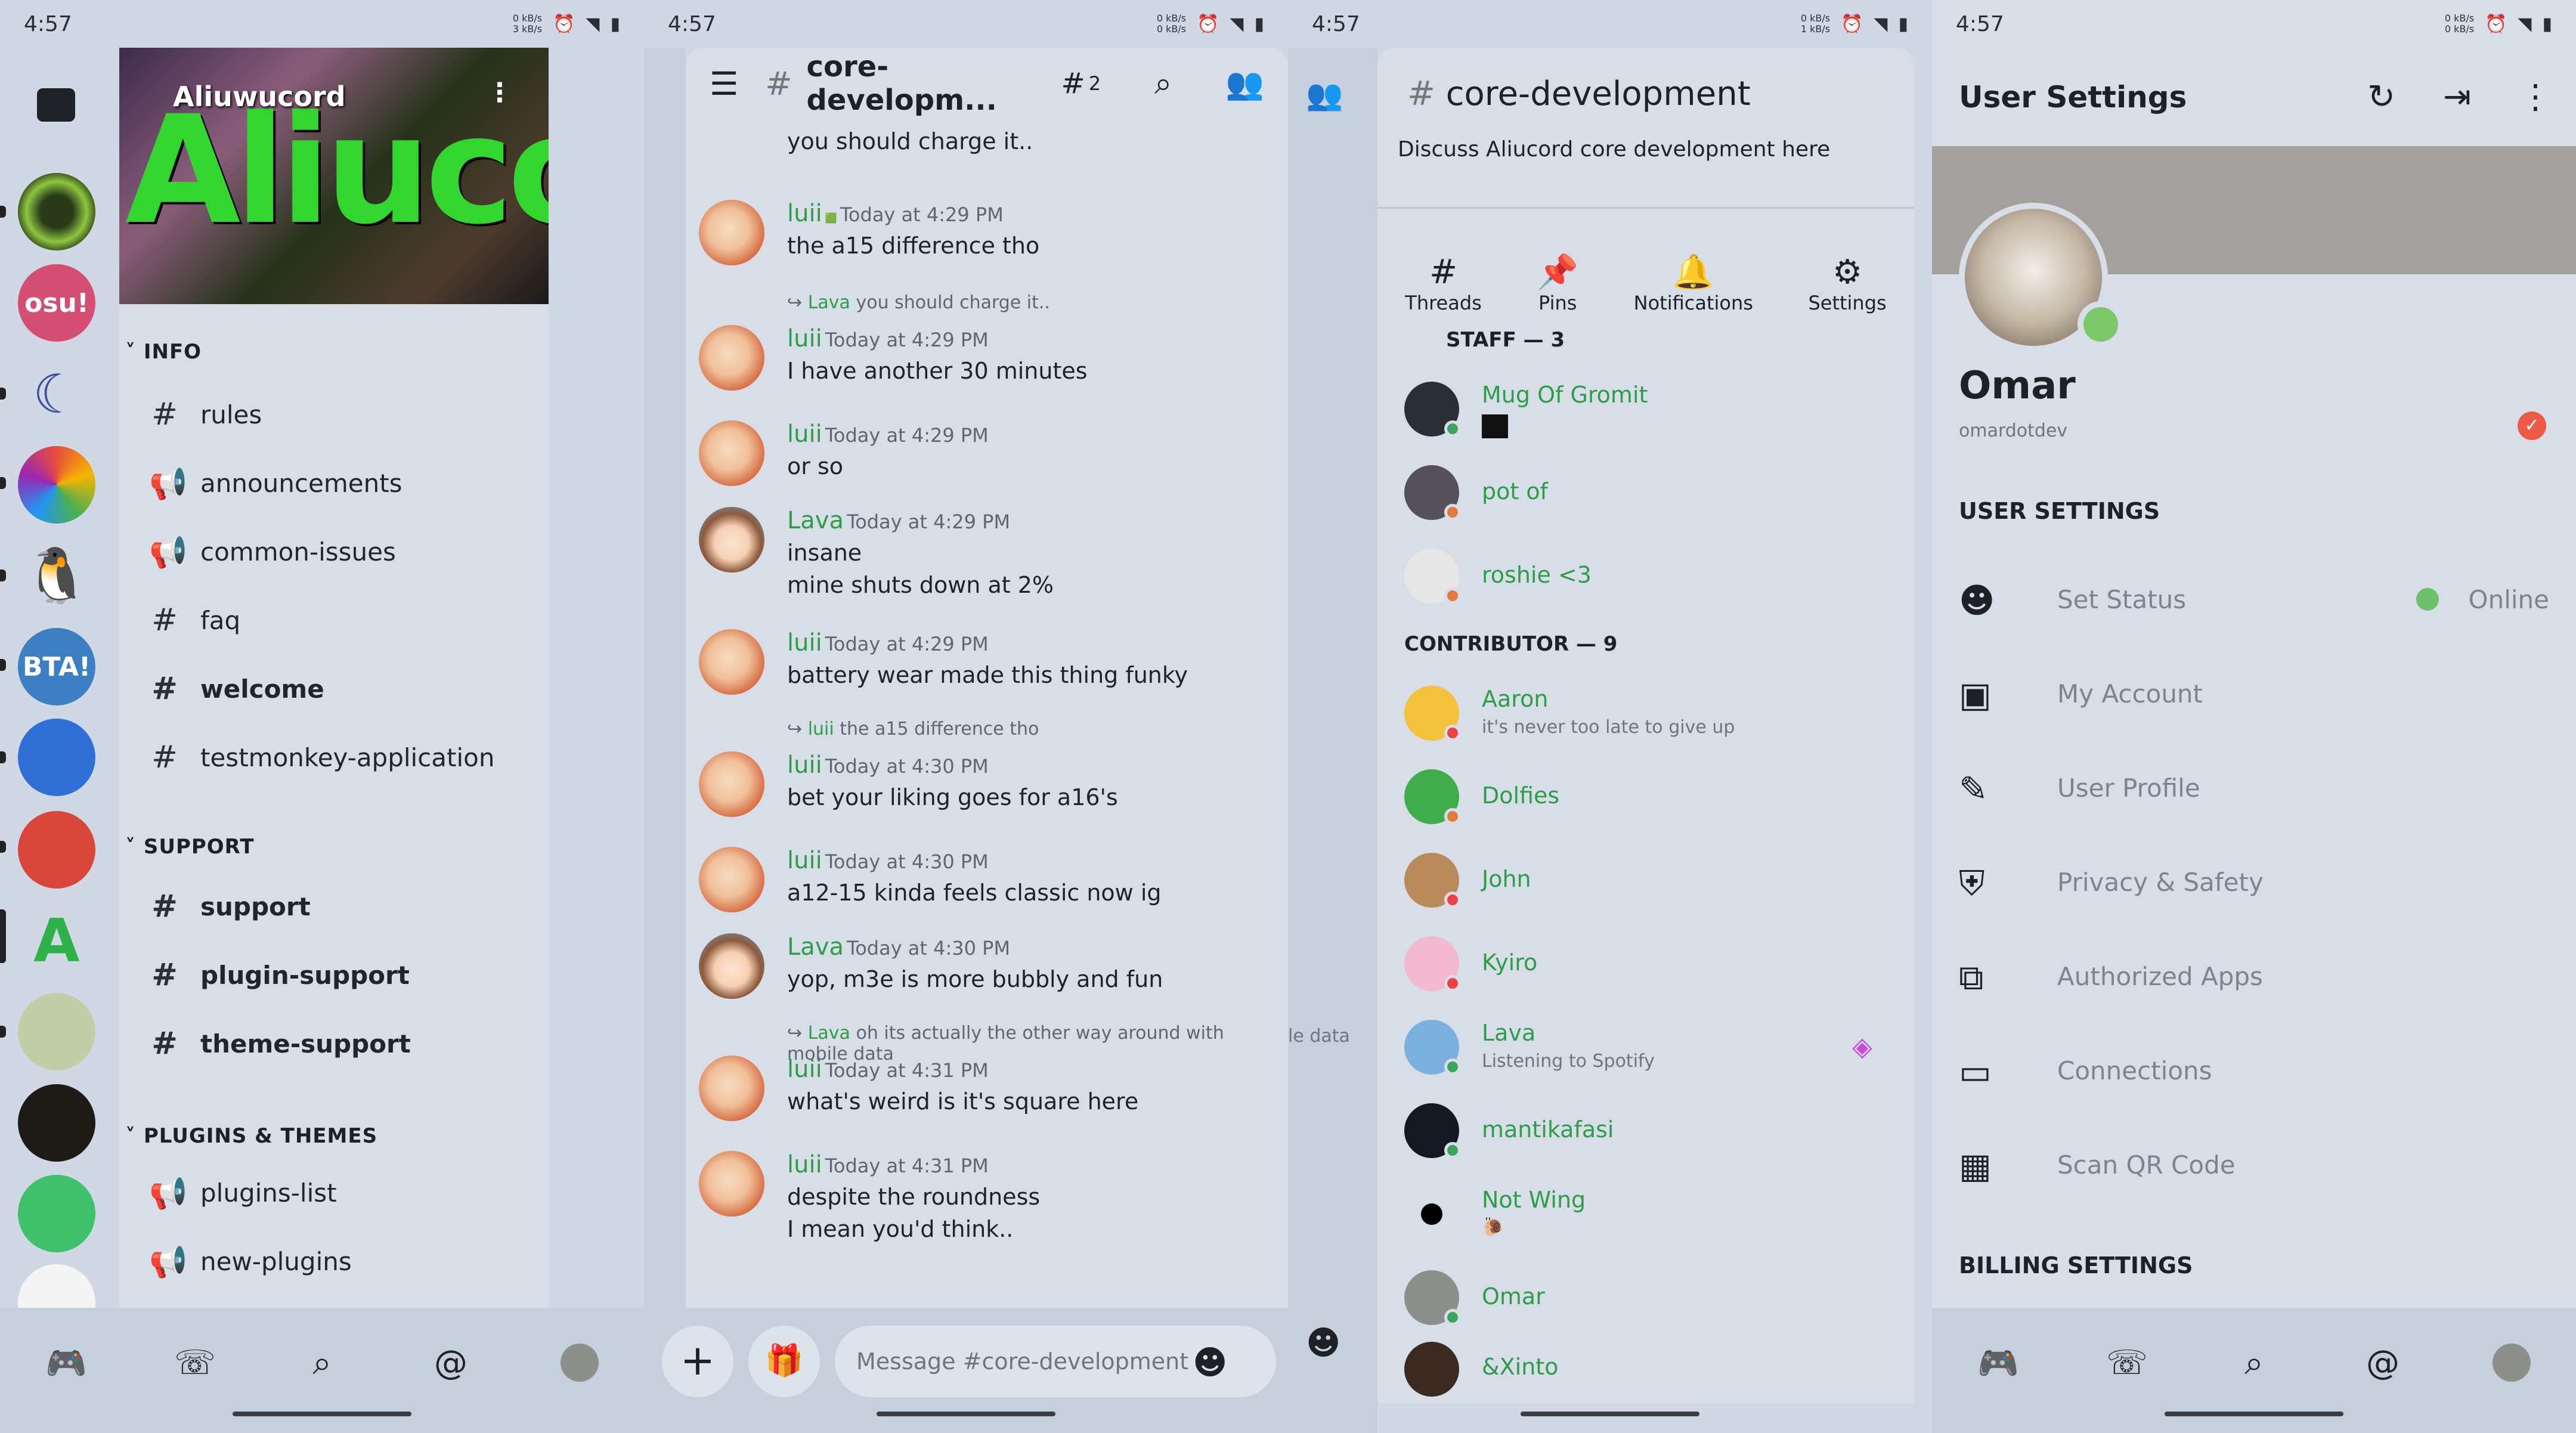  I want to click on pins-action: 📌 Pins, so click(1557, 283).